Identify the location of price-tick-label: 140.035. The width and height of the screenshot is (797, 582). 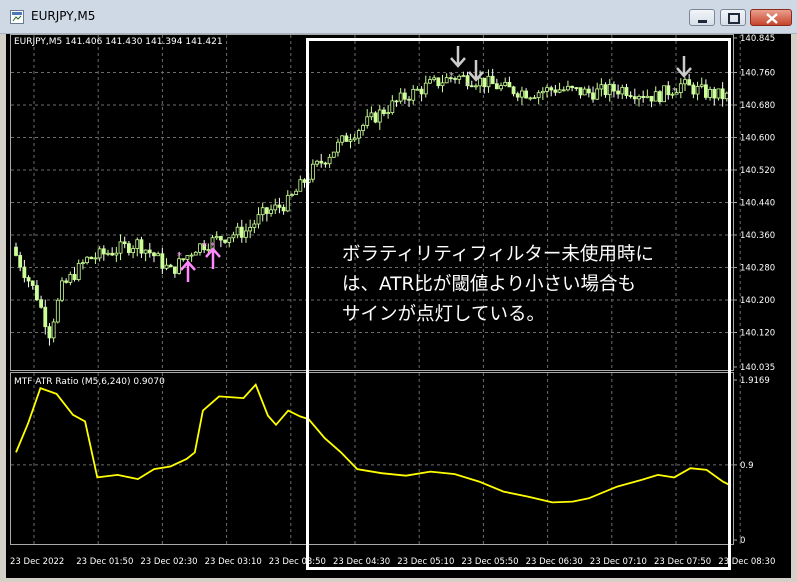
(757, 368).